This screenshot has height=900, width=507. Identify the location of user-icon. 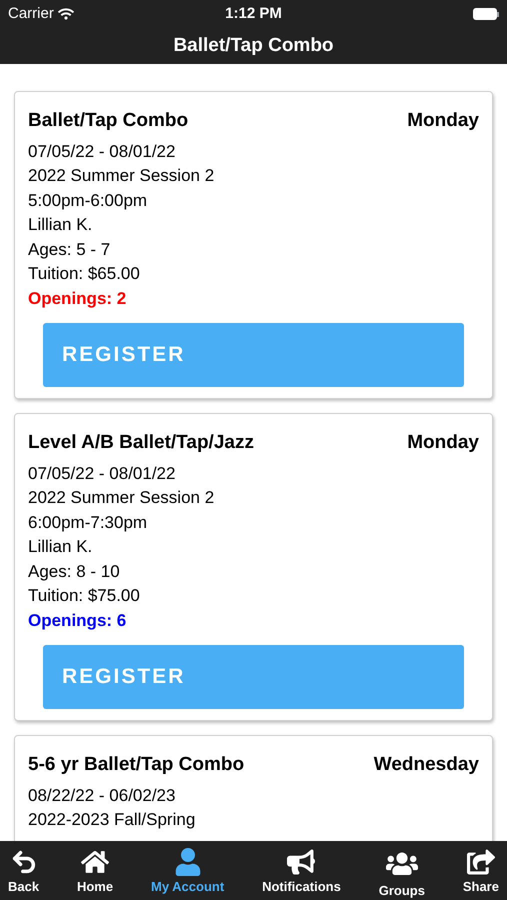
(188, 862).